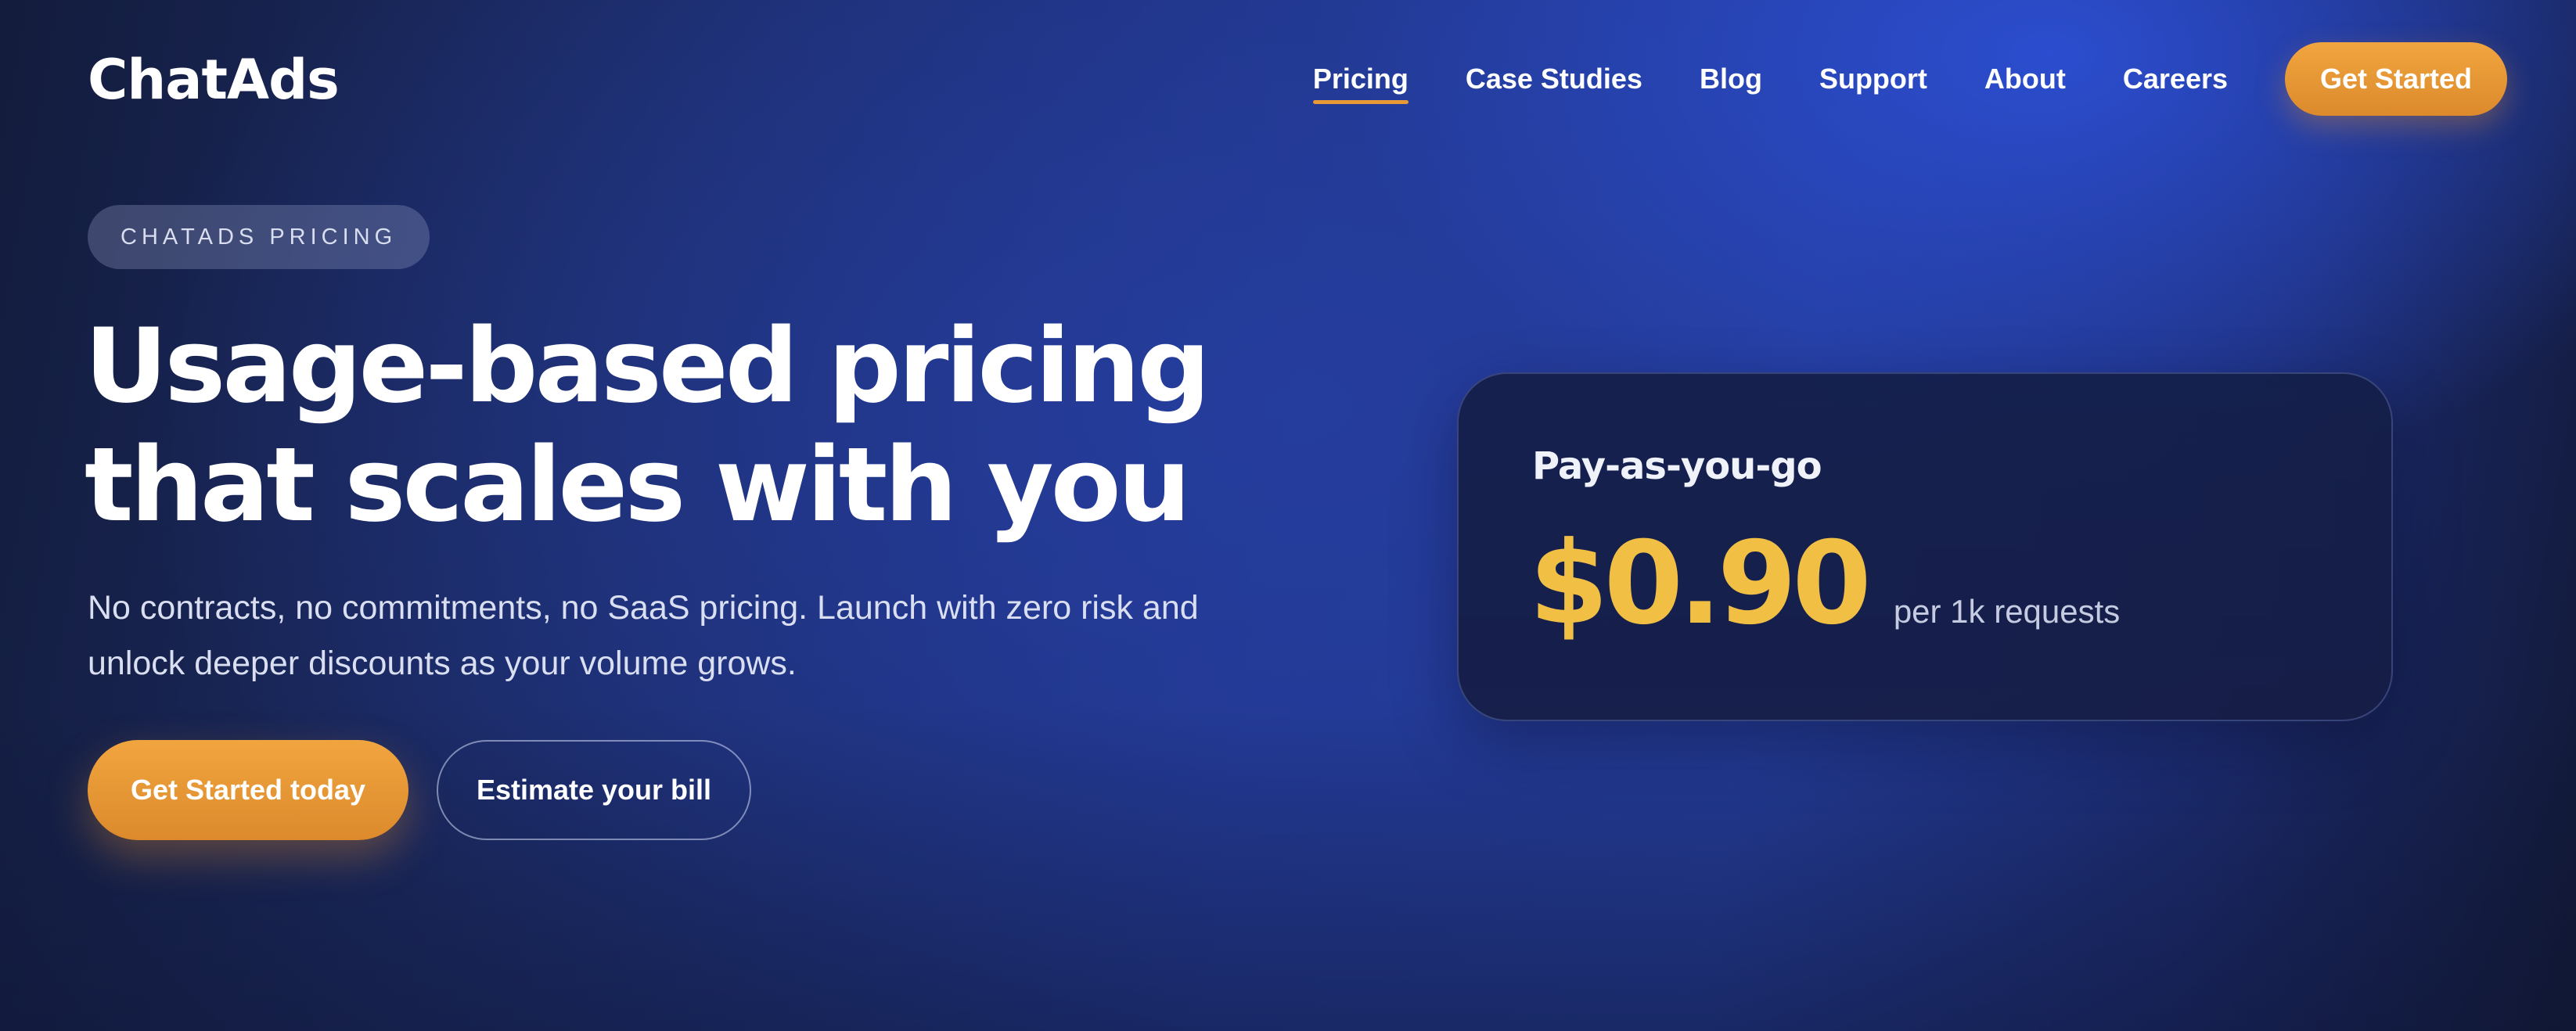 The height and width of the screenshot is (1031, 2576). I want to click on nav-link-careers: Careers, so click(2175, 79).